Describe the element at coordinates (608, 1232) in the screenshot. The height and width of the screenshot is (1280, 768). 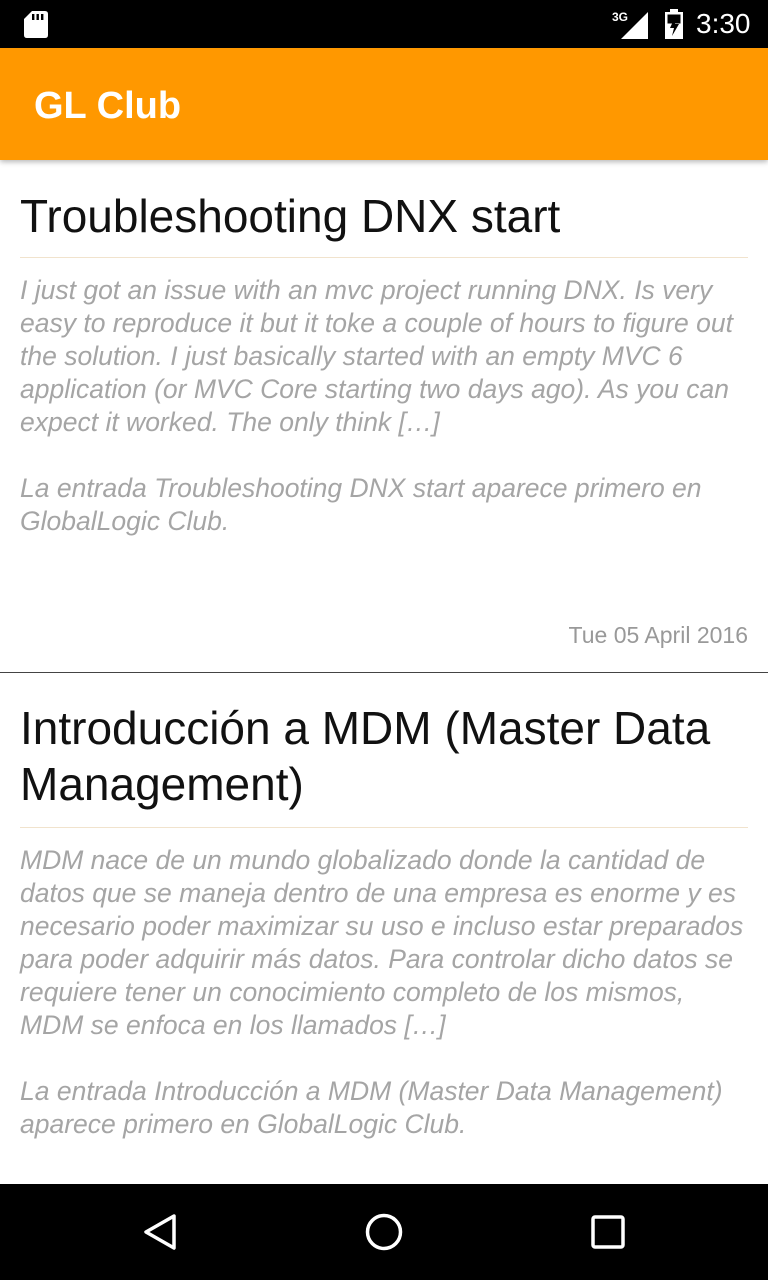
I see `recents-icon` at that location.